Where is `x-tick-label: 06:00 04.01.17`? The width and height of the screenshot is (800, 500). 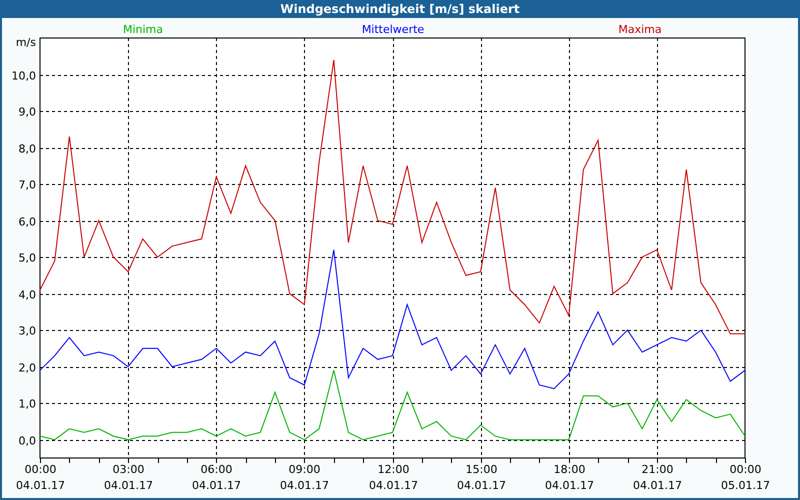
x-tick-label: 06:00 04.01.17 is located at coordinates (216, 477).